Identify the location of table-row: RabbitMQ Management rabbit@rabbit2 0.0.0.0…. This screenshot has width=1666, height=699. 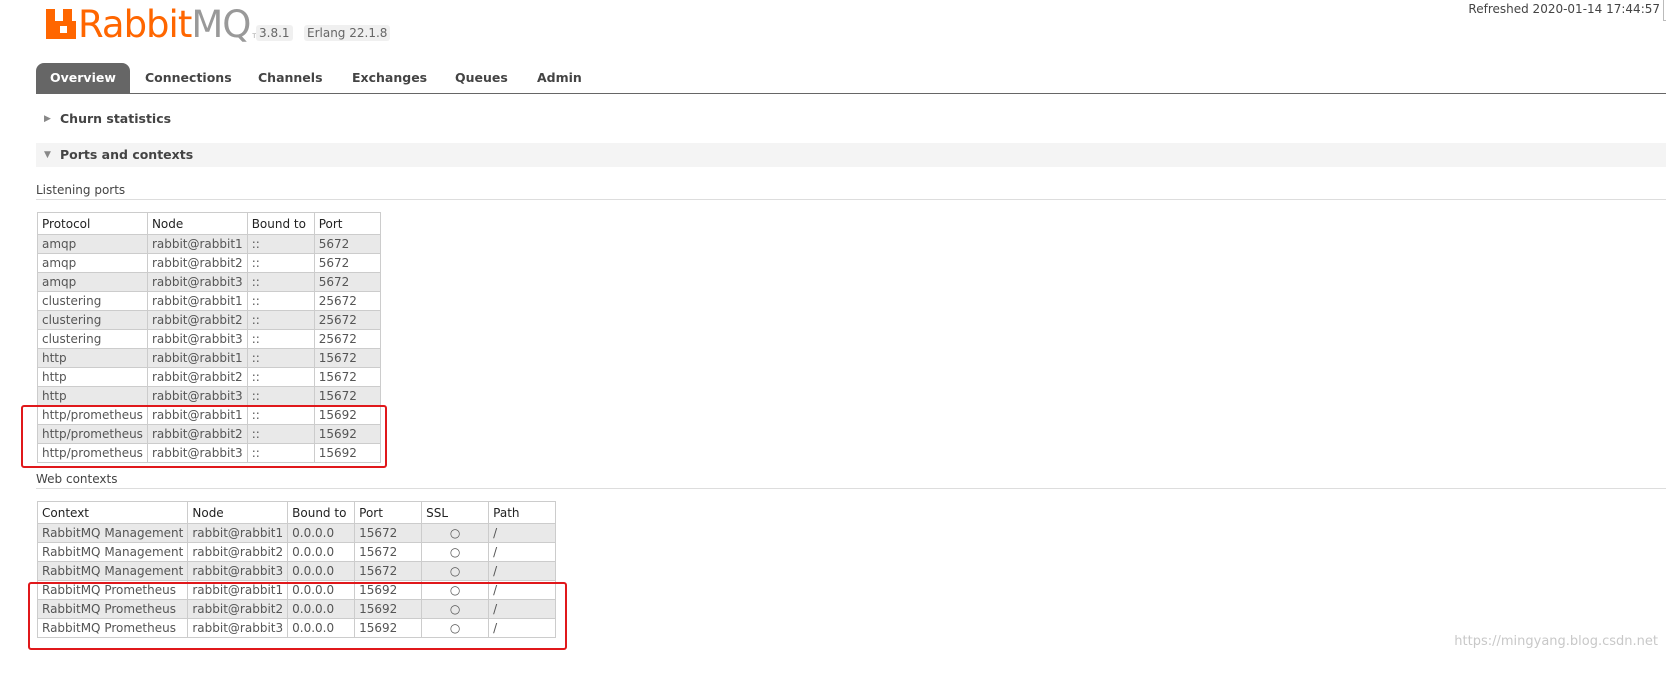
(296, 552).